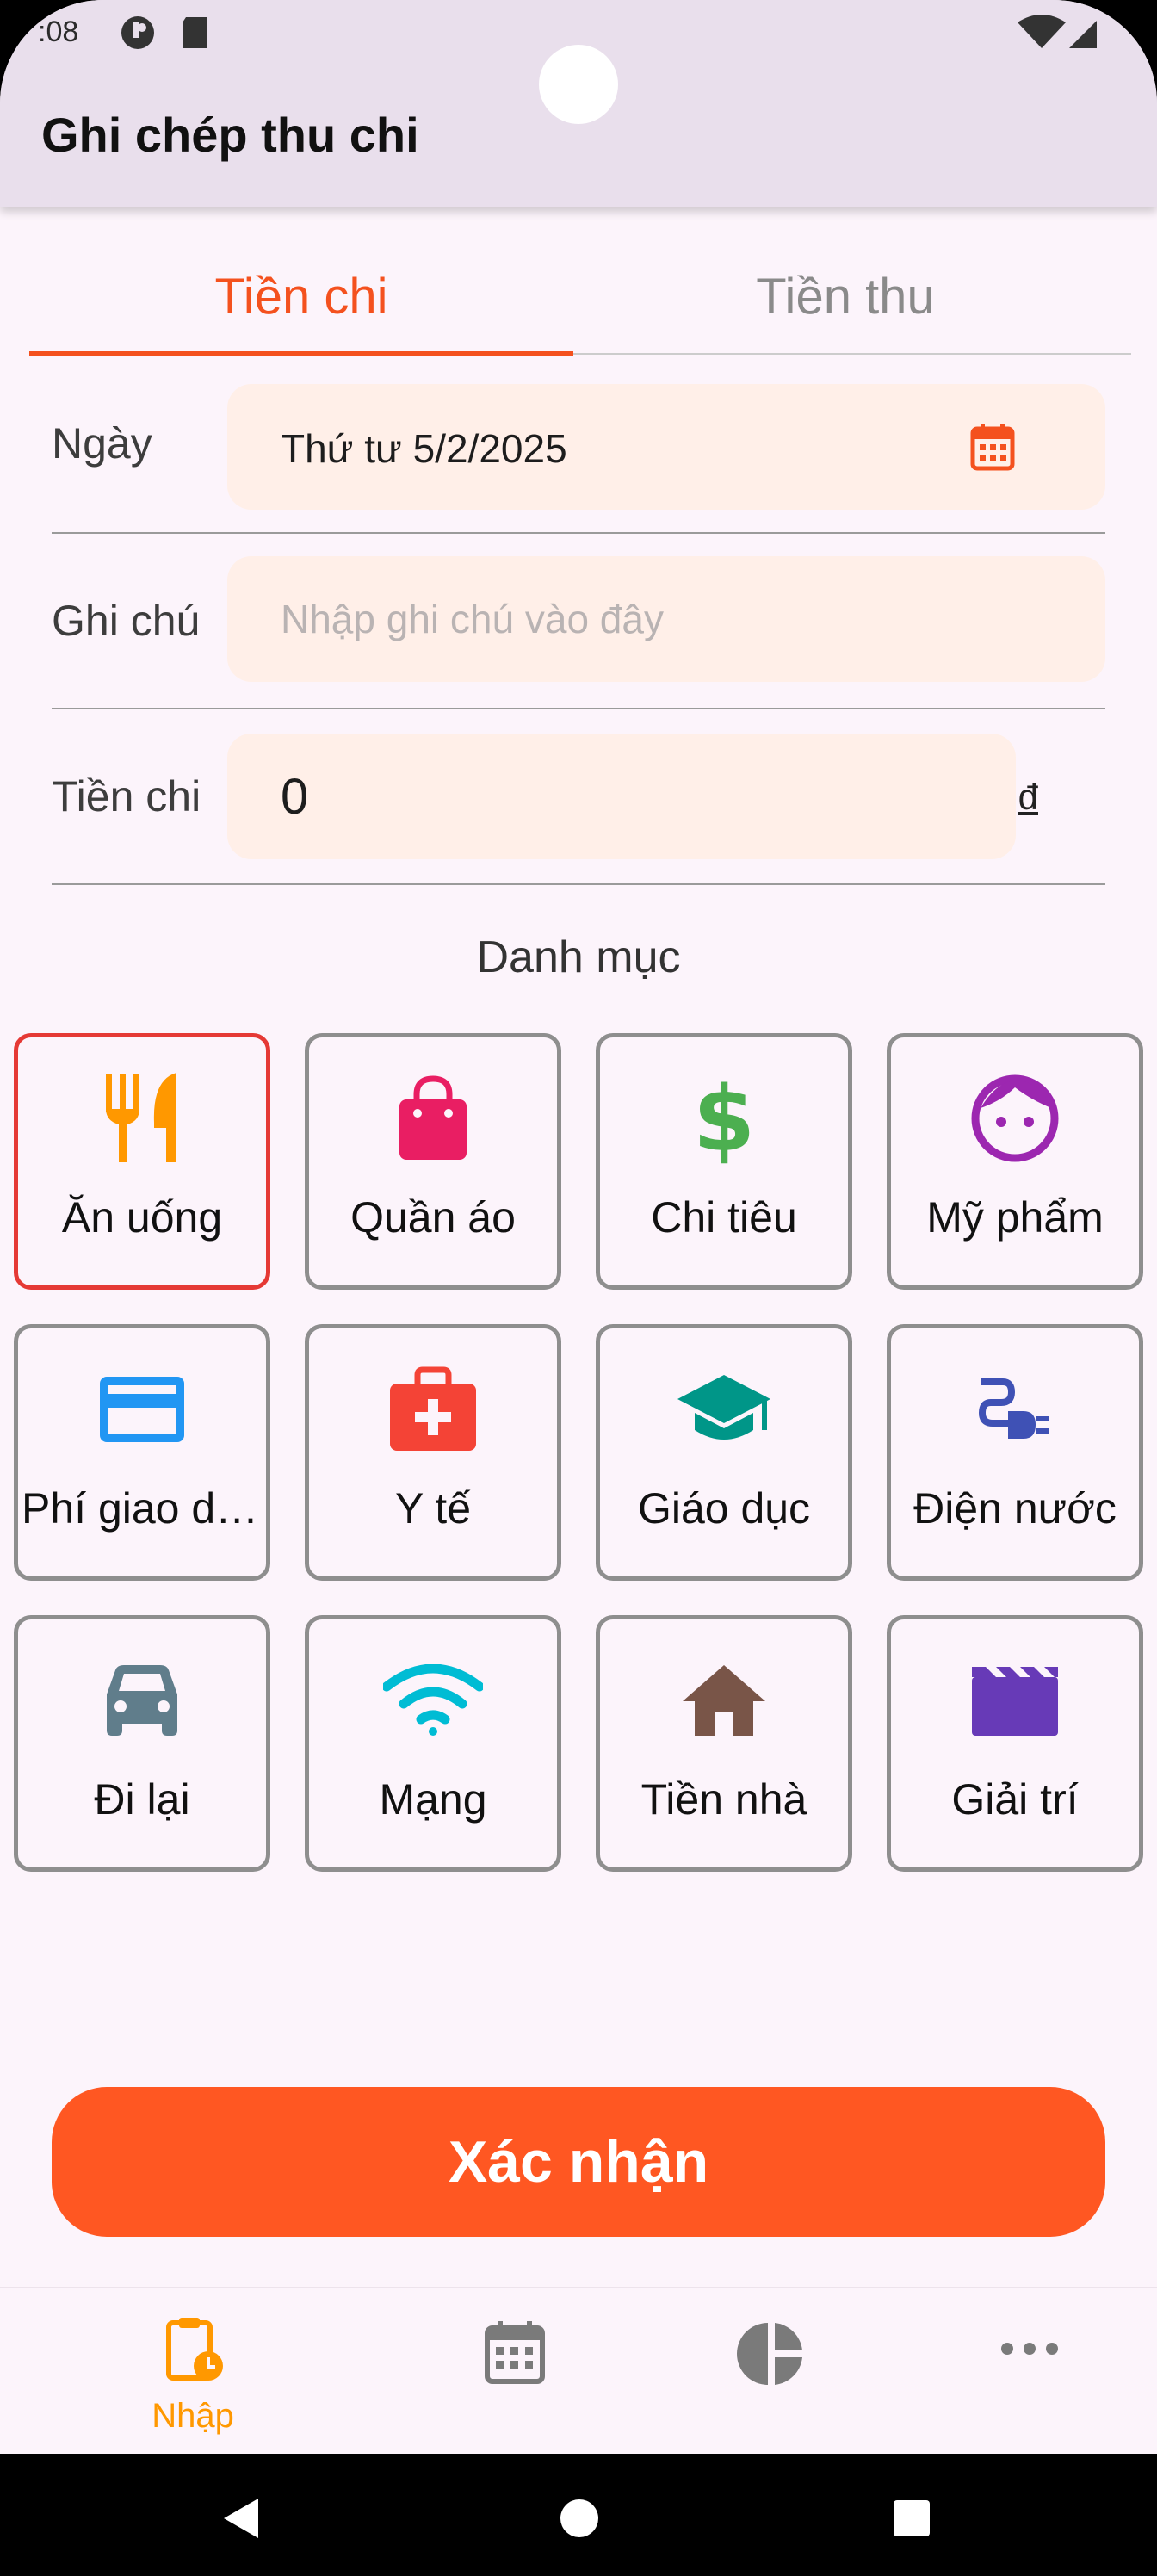 Image resolution: width=1157 pixels, height=2576 pixels. I want to click on amount-row: Tiền chi 0 đ, so click(579, 797).